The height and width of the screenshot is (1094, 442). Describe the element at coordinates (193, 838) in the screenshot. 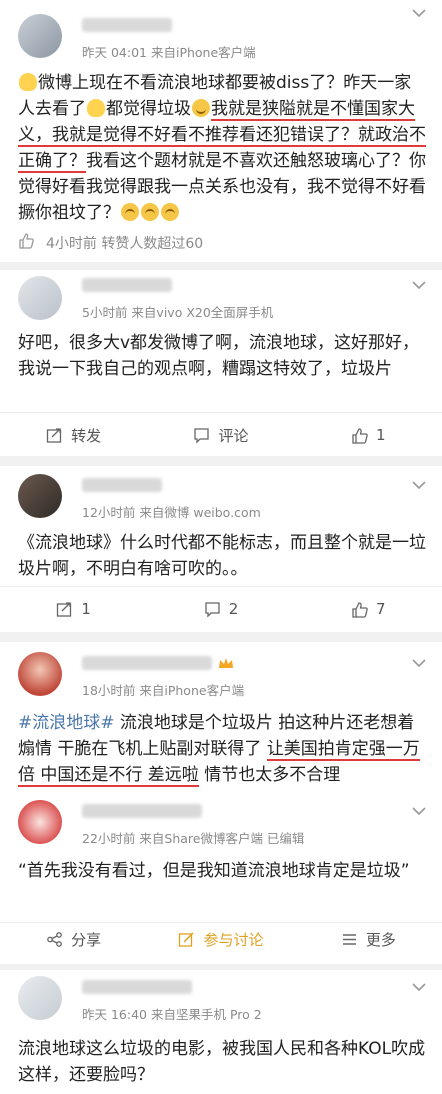

I see `post-meta: 22小时前 来自Share微博客户端 已编辑` at that location.